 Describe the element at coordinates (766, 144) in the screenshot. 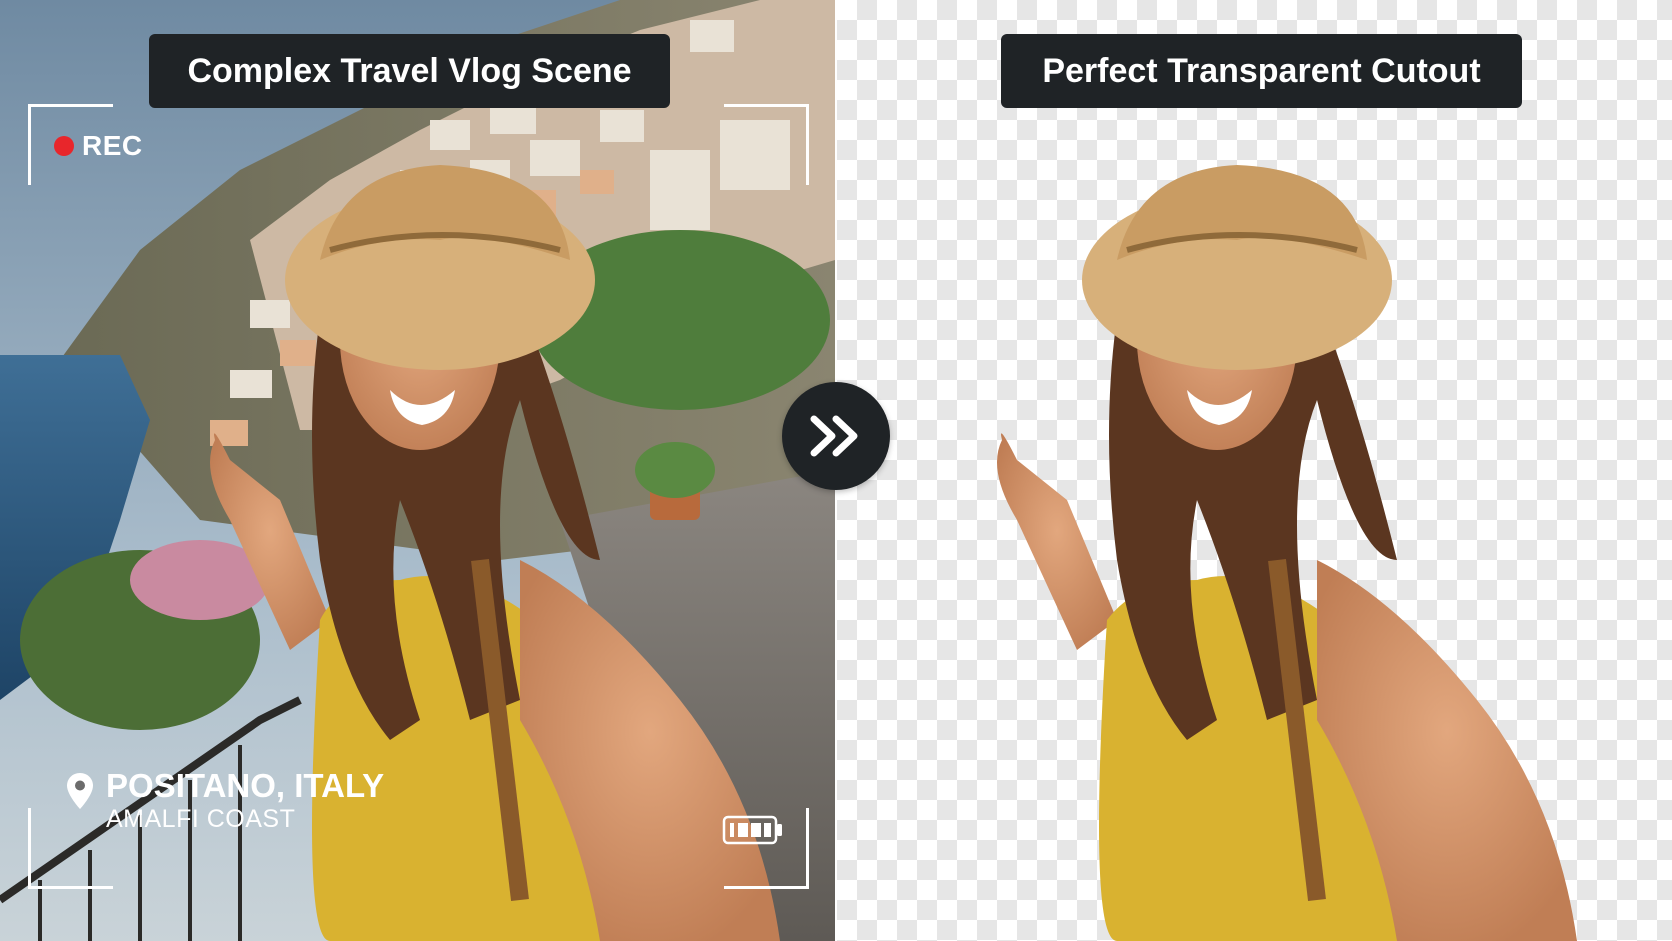

I see `viewfinder-corner-top-right` at that location.